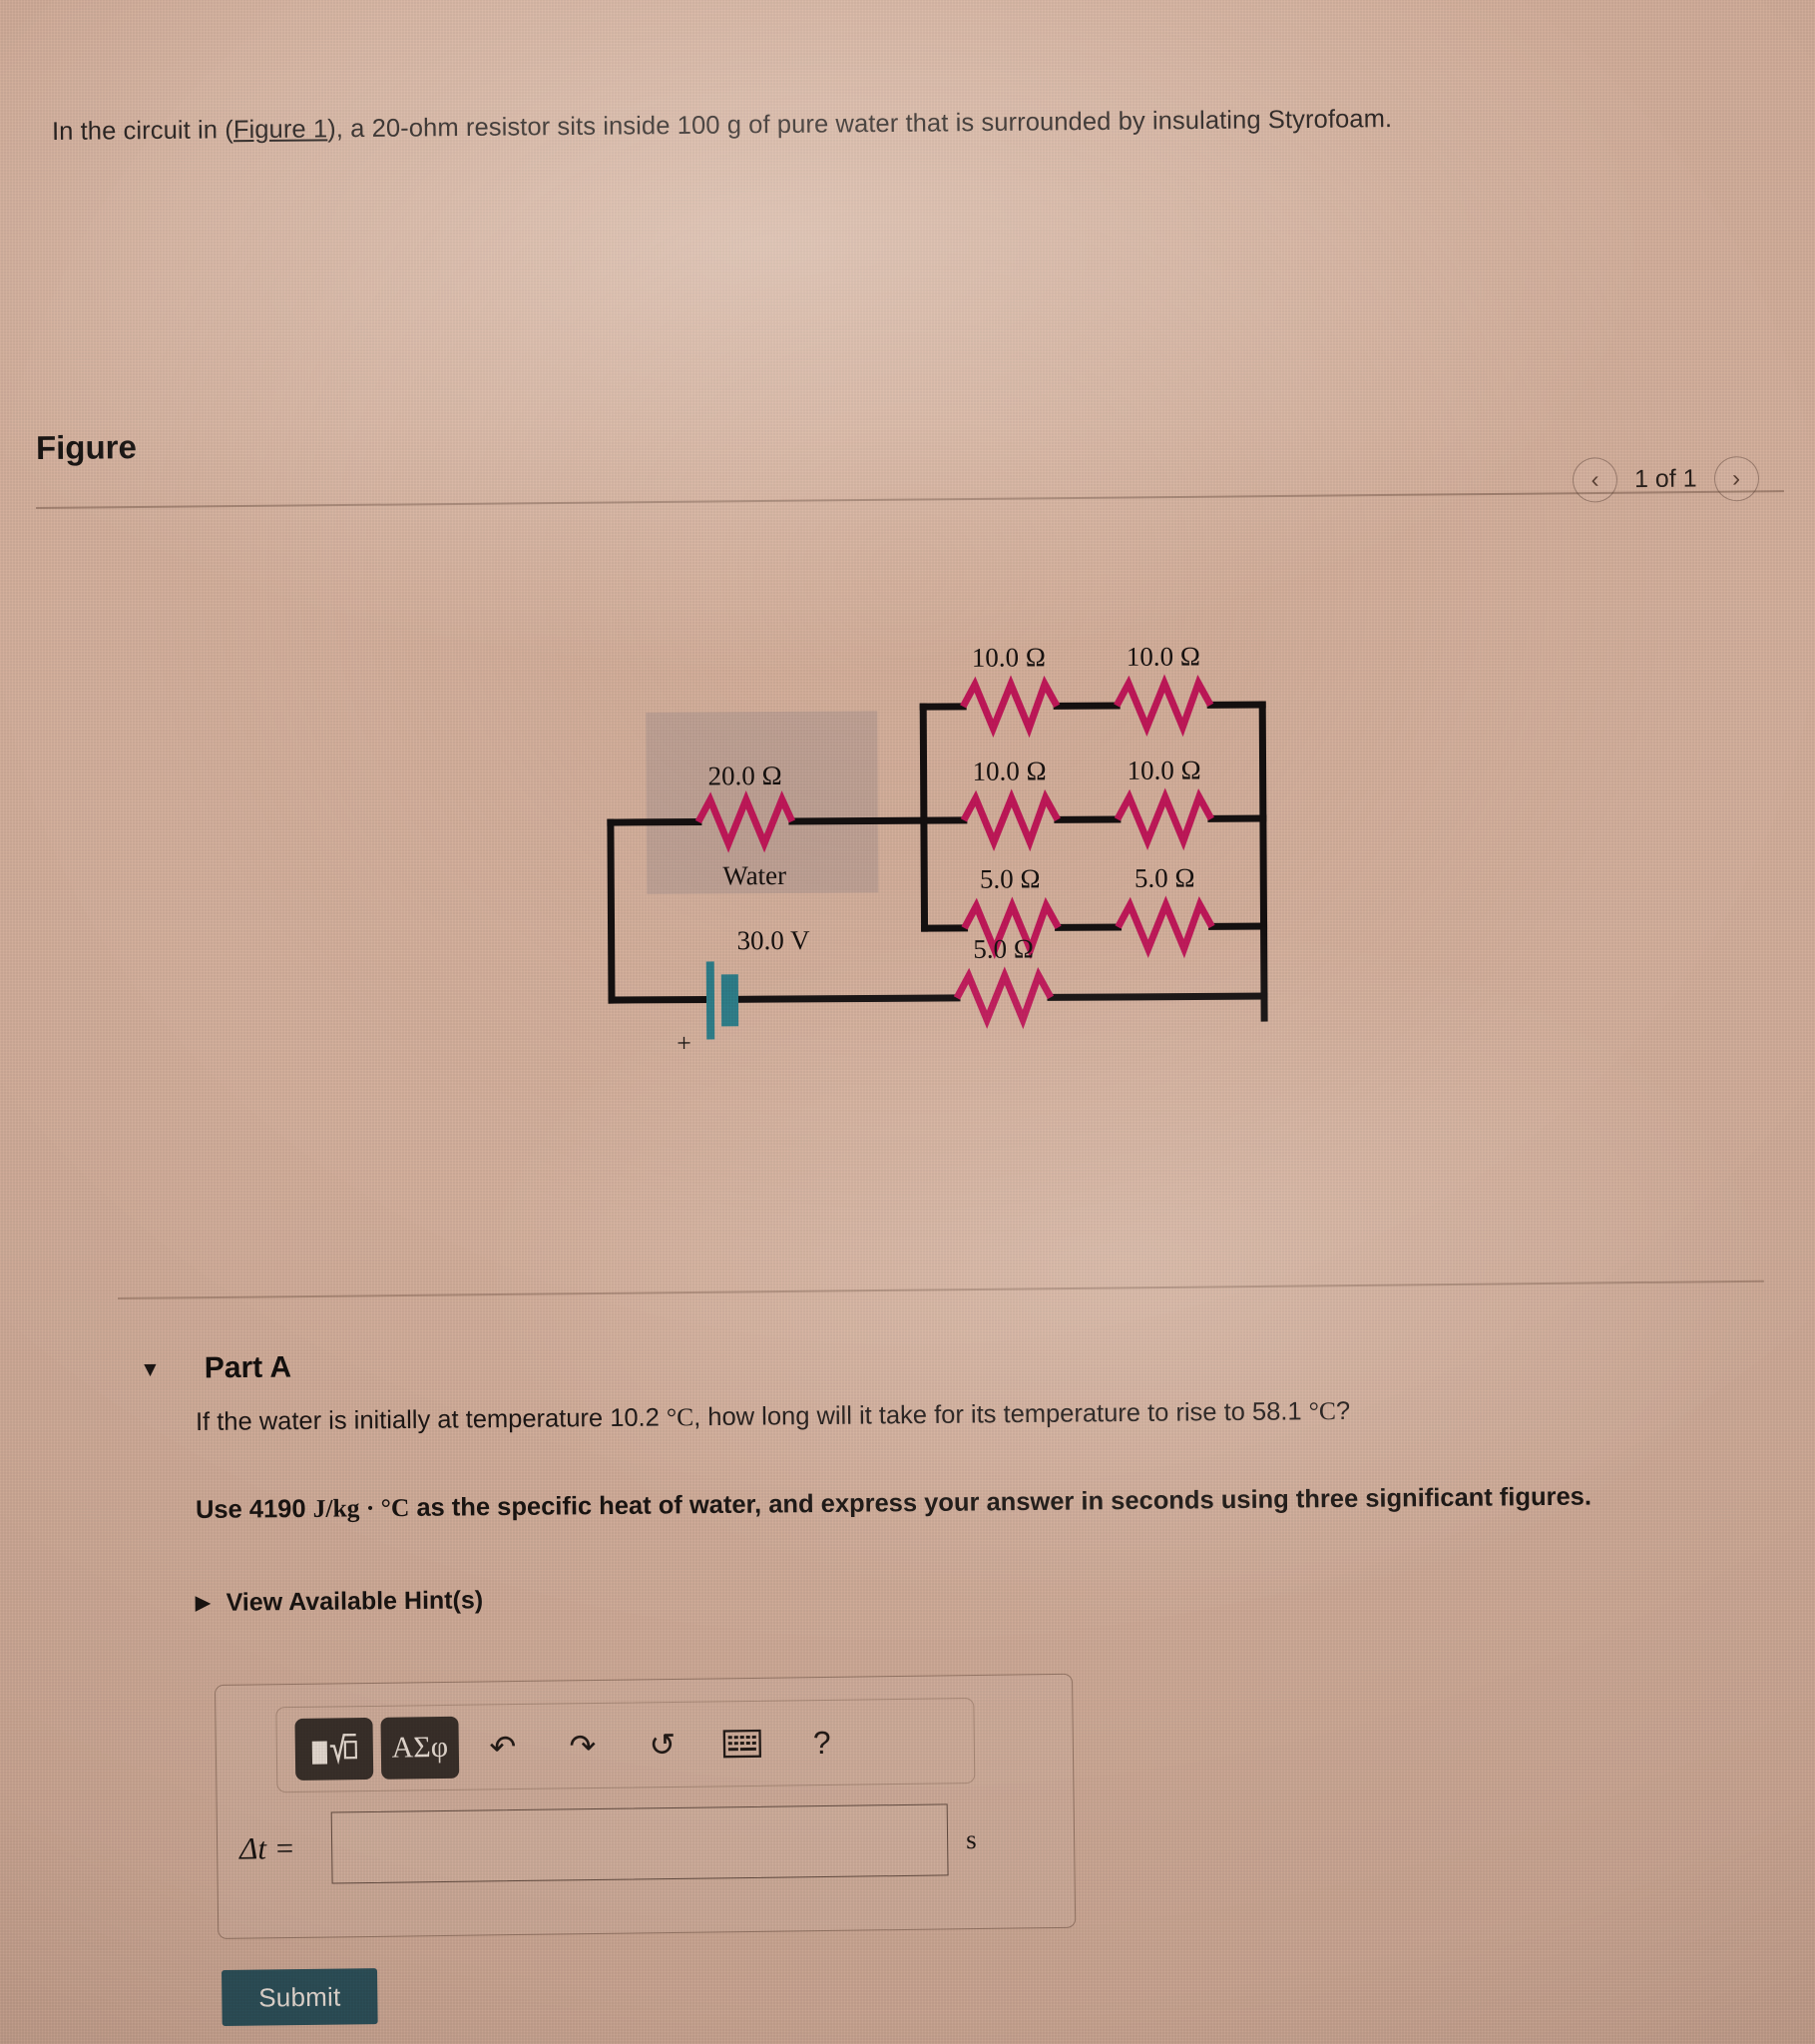 This screenshot has width=1815, height=2044. Describe the element at coordinates (1009, 770) in the screenshot. I see `label-middle-left-resistor: 10.0 Ω` at that location.